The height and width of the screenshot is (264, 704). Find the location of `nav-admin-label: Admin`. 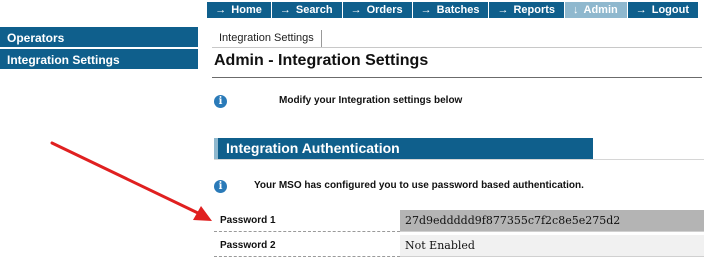

nav-admin-label: Admin is located at coordinates (600, 10).